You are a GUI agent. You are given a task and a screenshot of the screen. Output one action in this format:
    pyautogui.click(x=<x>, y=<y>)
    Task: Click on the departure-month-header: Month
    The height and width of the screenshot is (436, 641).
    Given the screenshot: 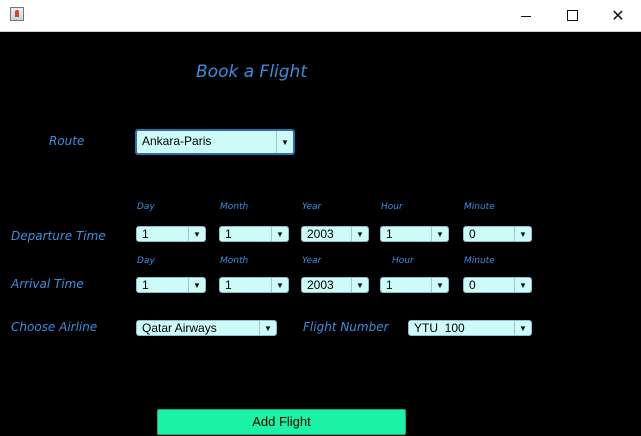 What is the action you would take?
    pyautogui.click(x=234, y=207)
    